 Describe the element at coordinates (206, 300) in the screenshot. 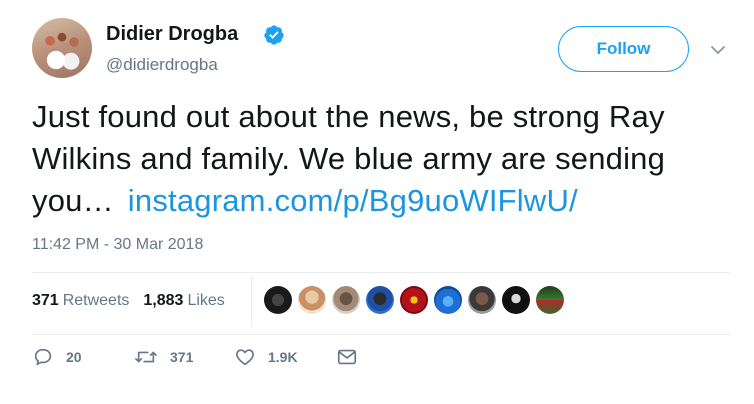

I see `likes-stat-label: Likes` at that location.